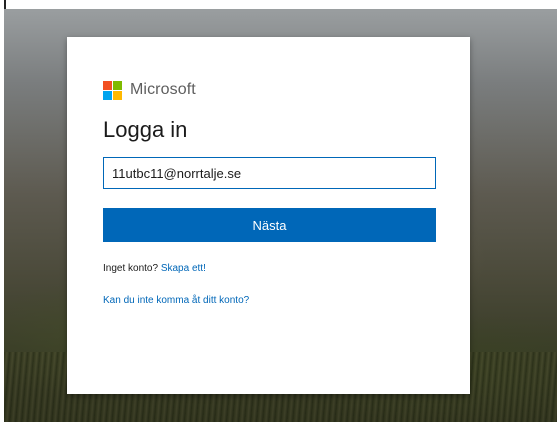 The height and width of the screenshot is (422, 557). Describe the element at coordinates (145, 129) in the screenshot. I see `page-title: Logga in` at that location.